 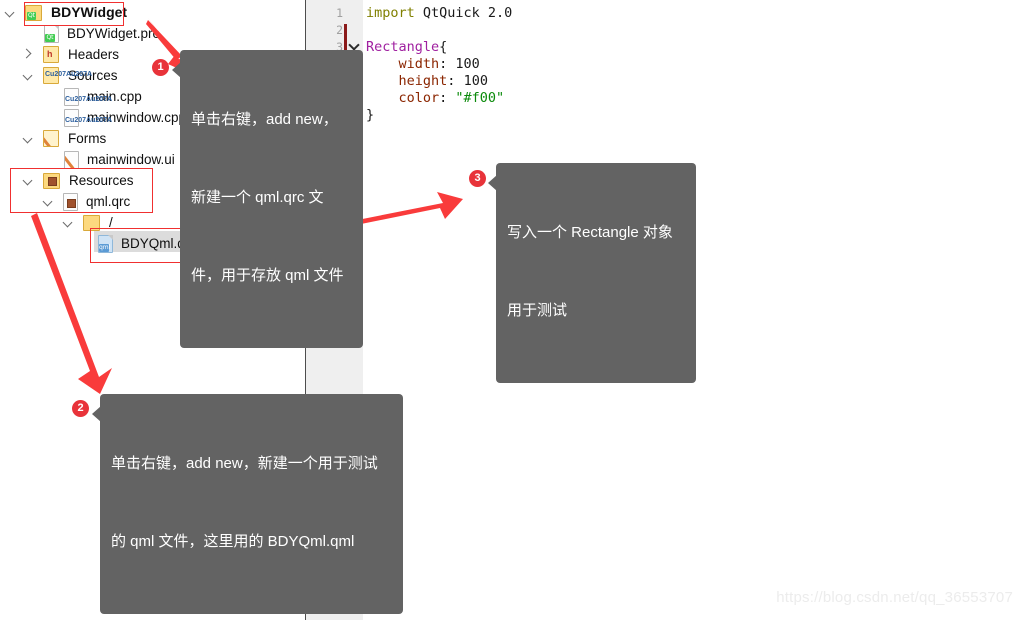 I want to click on code-line: width: 100, so click(x=439, y=64).